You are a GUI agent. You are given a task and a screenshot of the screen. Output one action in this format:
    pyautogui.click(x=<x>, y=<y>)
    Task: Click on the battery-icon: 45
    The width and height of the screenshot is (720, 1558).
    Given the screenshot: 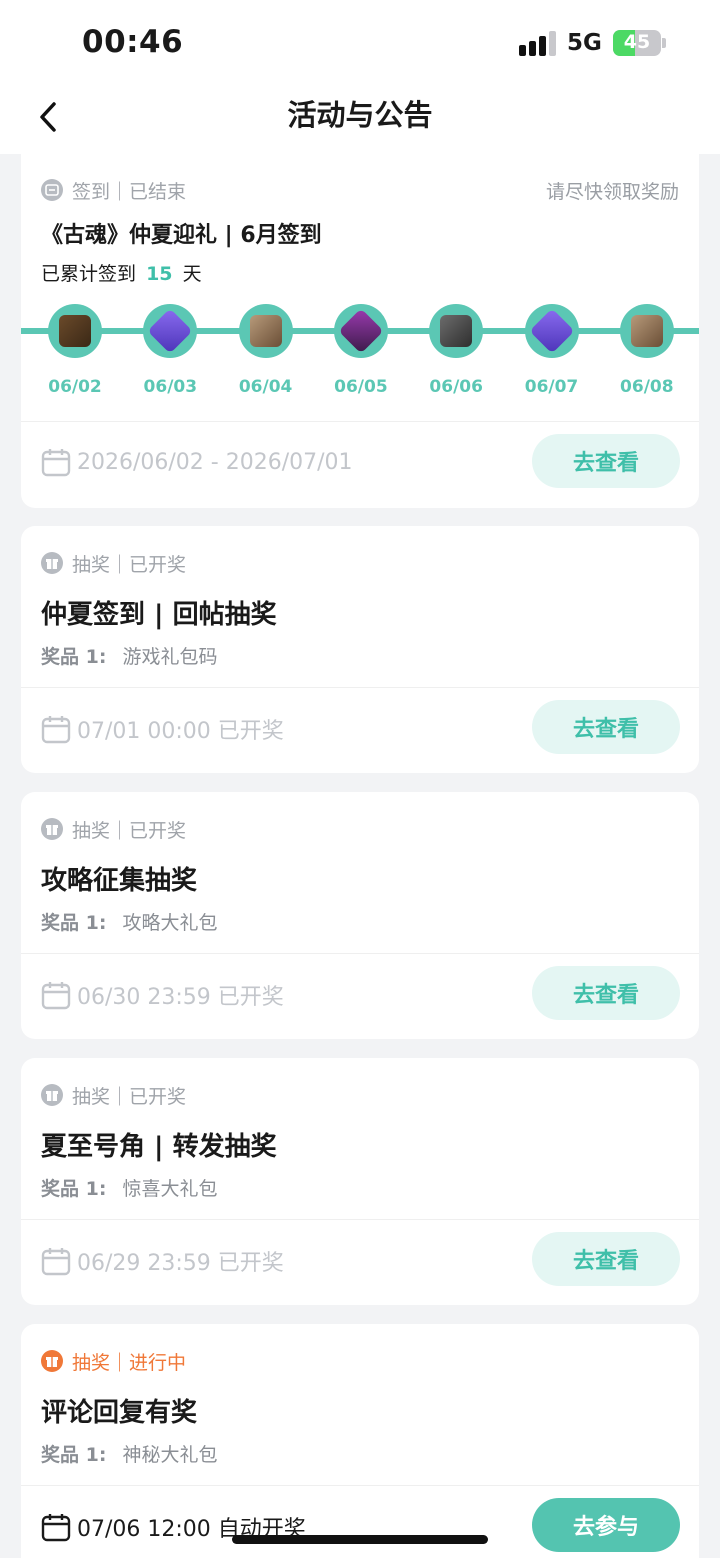 What is the action you would take?
    pyautogui.click(x=637, y=43)
    